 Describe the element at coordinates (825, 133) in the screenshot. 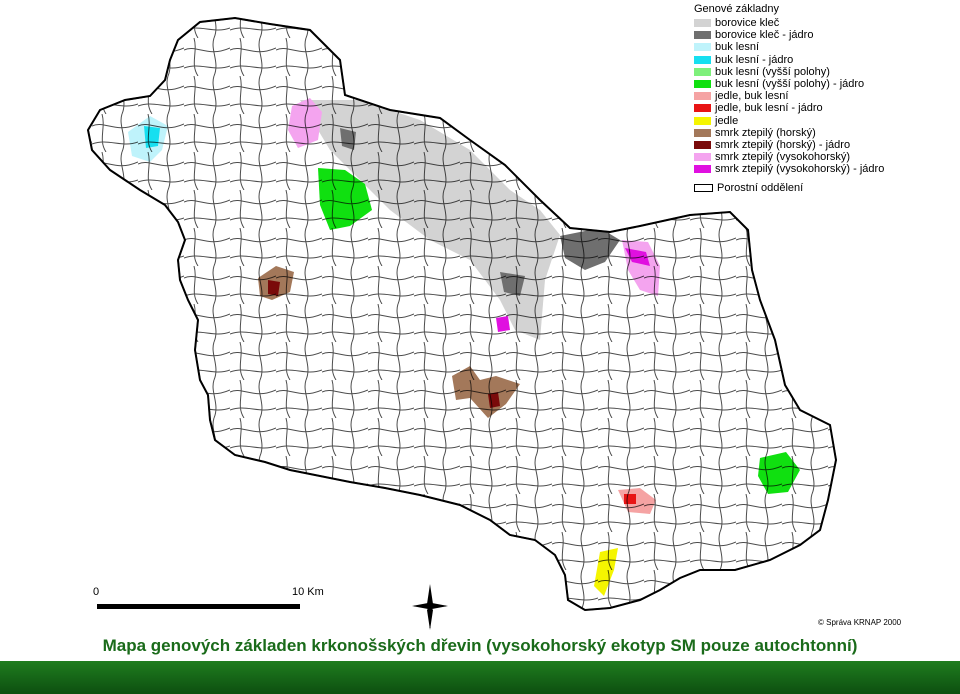

I see `legend-item: smrk ztepilý (horský)` at that location.